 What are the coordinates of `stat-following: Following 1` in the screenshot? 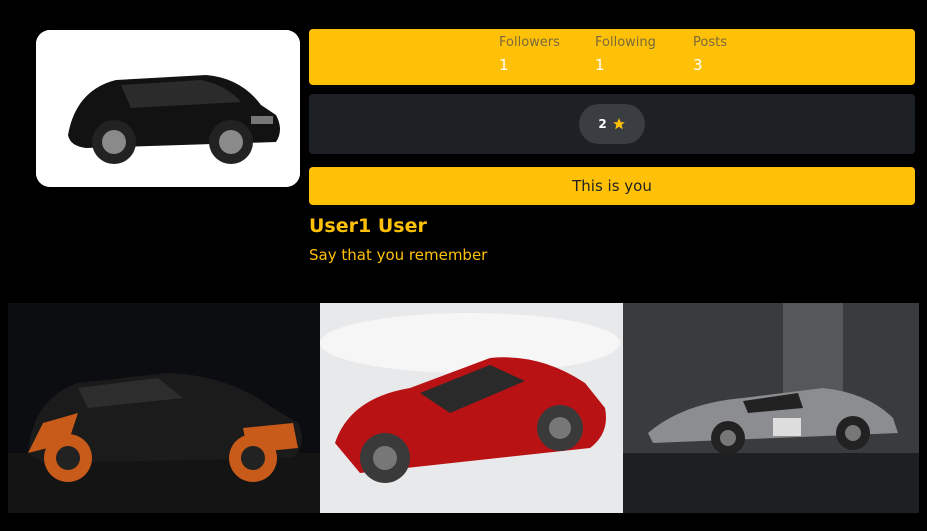 It's located at (625, 54).